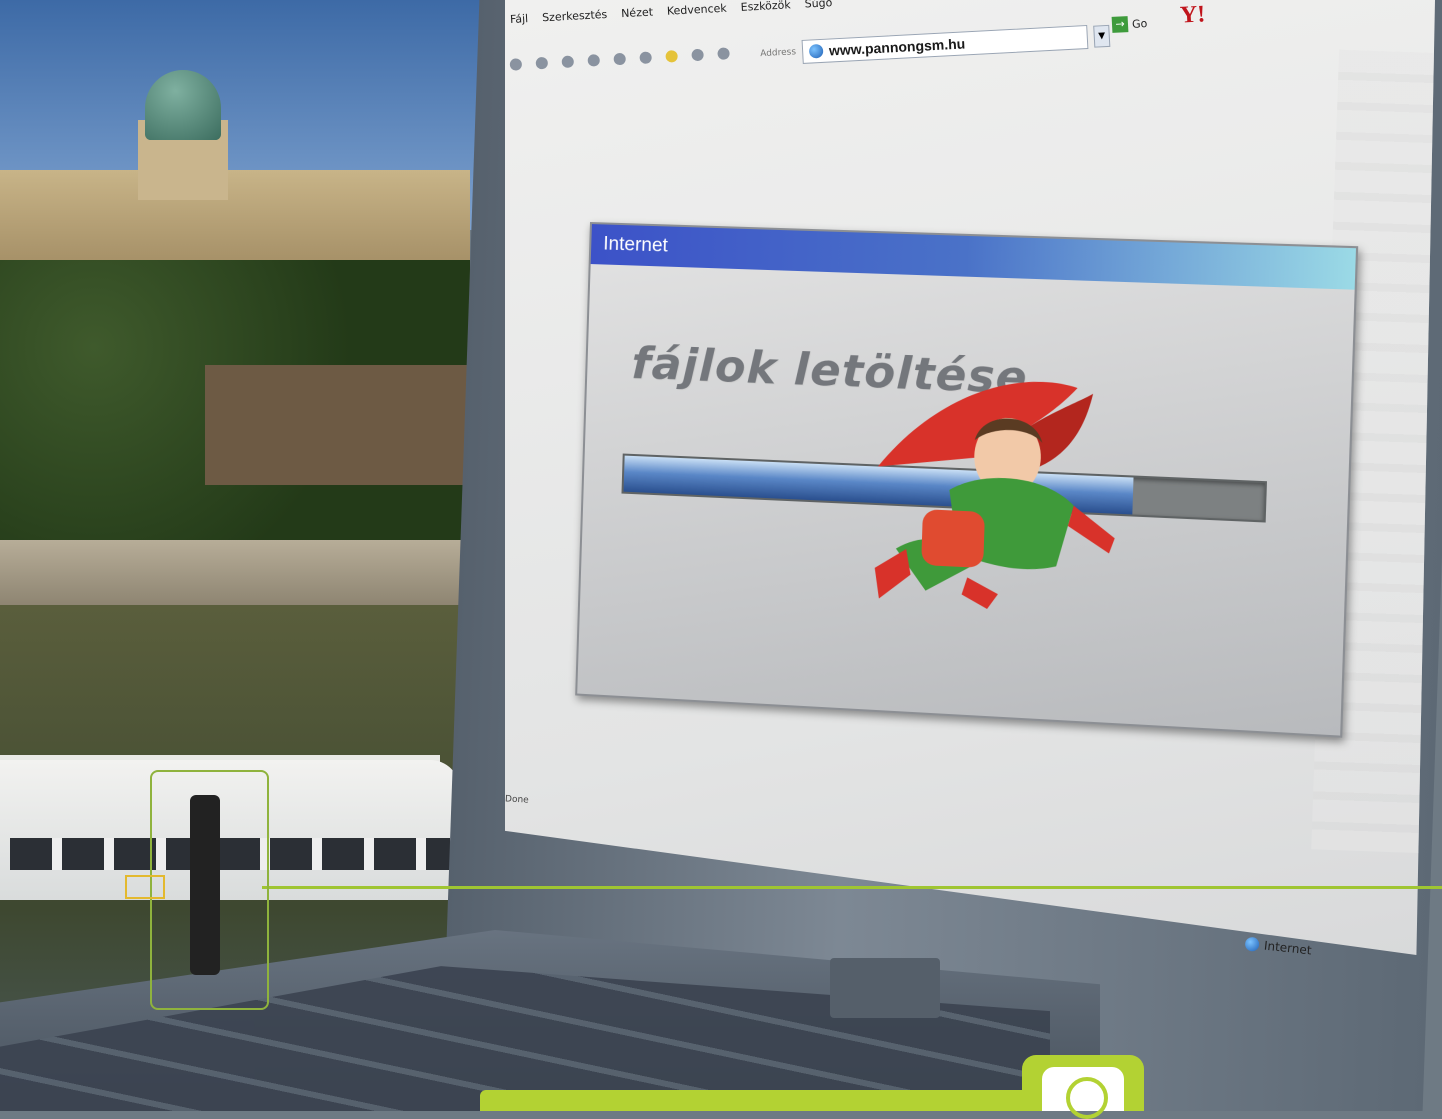 The height and width of the screenshot is (1119, 1442). I want to click on green-highlight-frame, so click(209, 890).